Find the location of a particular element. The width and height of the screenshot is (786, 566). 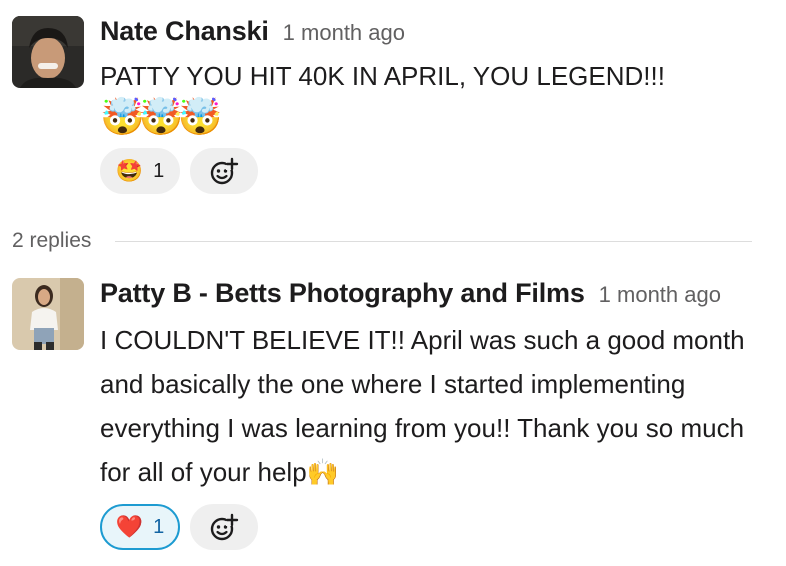

message-author: Nate Chanski is located at coordinates (184, 31).